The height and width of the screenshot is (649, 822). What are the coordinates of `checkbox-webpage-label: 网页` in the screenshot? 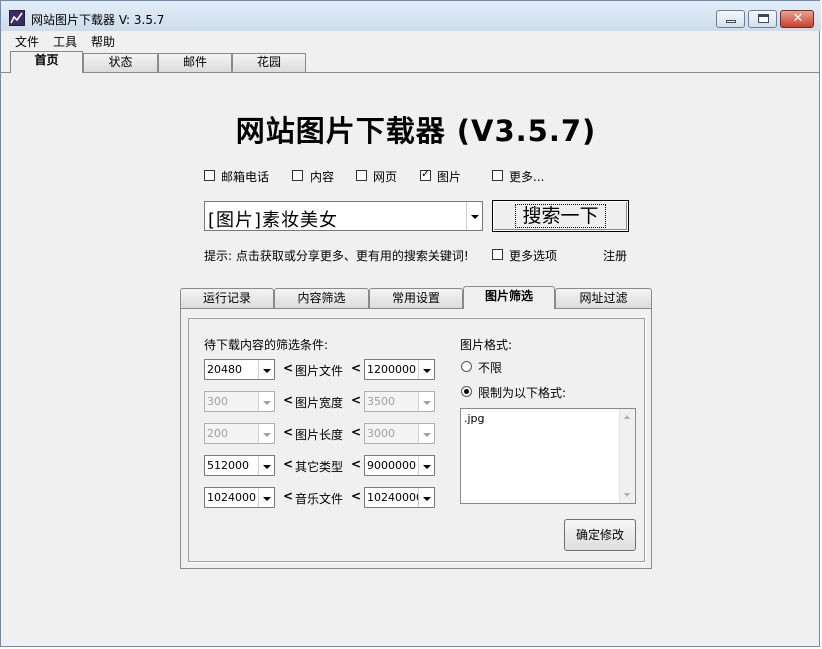 It's located at (385, 177).